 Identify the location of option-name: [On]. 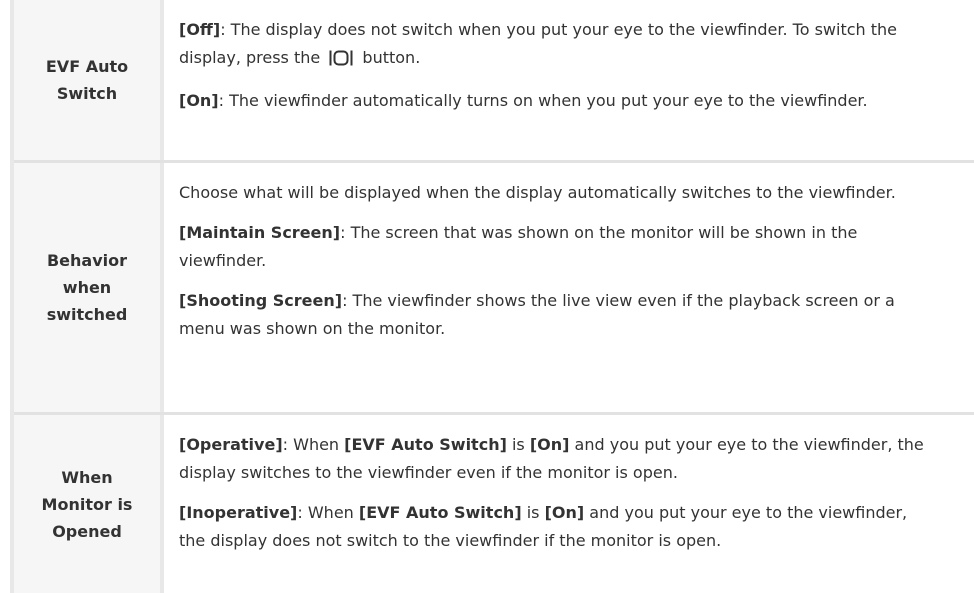
(199, 100).